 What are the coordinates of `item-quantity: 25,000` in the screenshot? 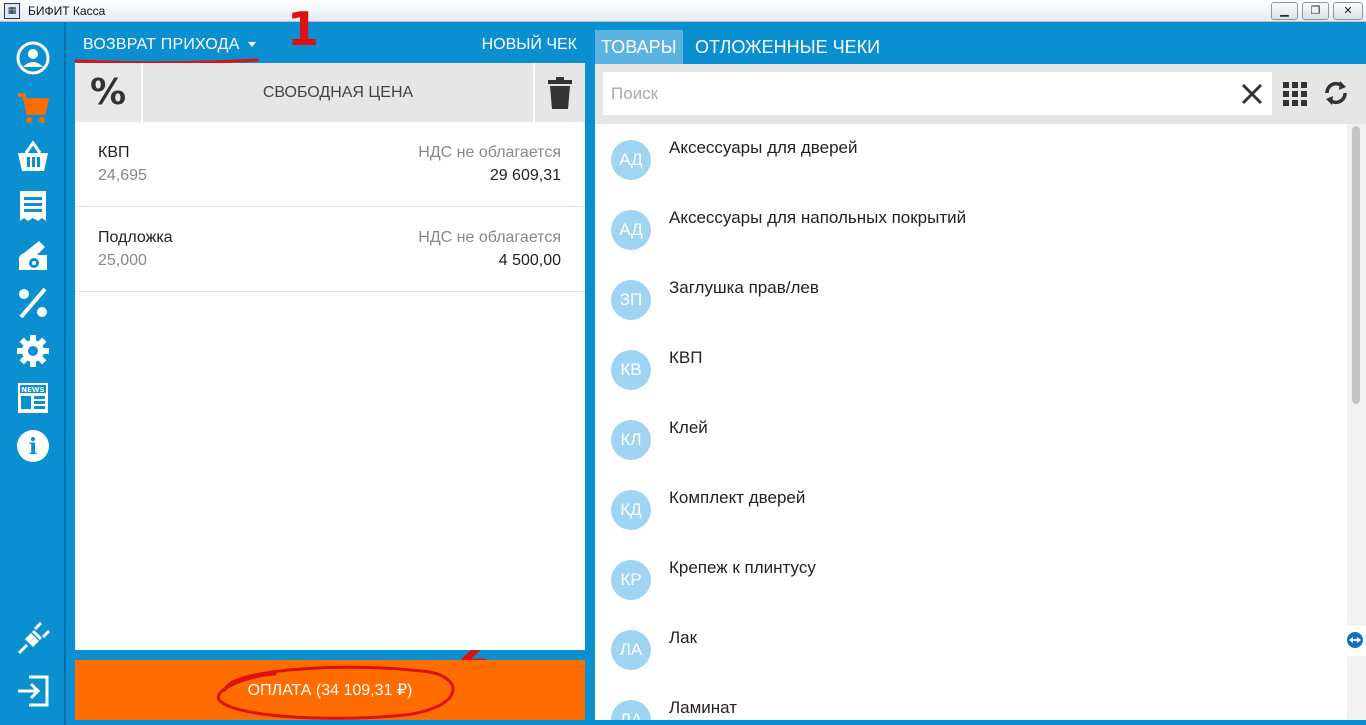 It's located at (122, 260).